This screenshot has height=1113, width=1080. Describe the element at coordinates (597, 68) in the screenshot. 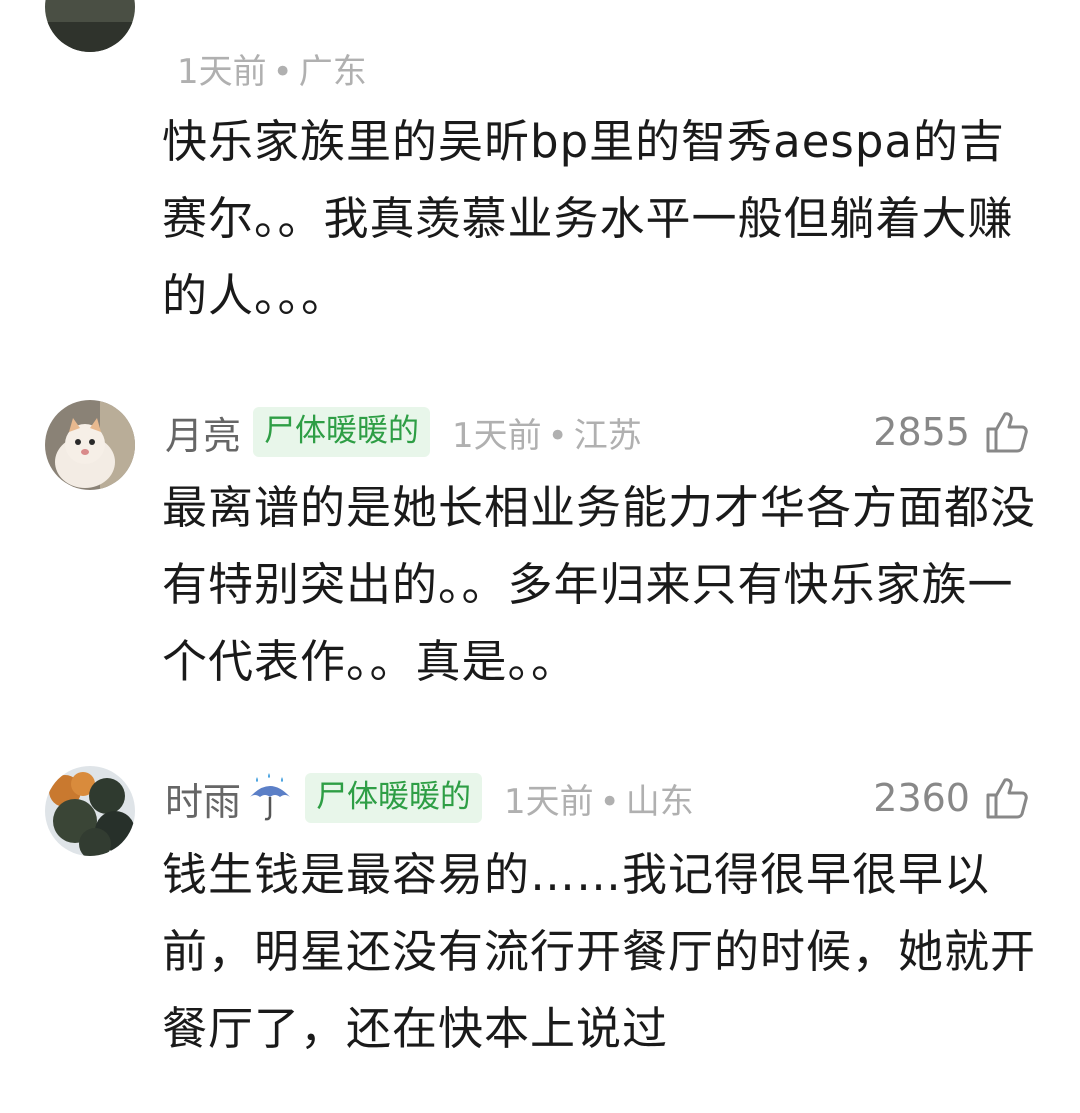

I see `comment-header: 1天前 • 广东` at that location.